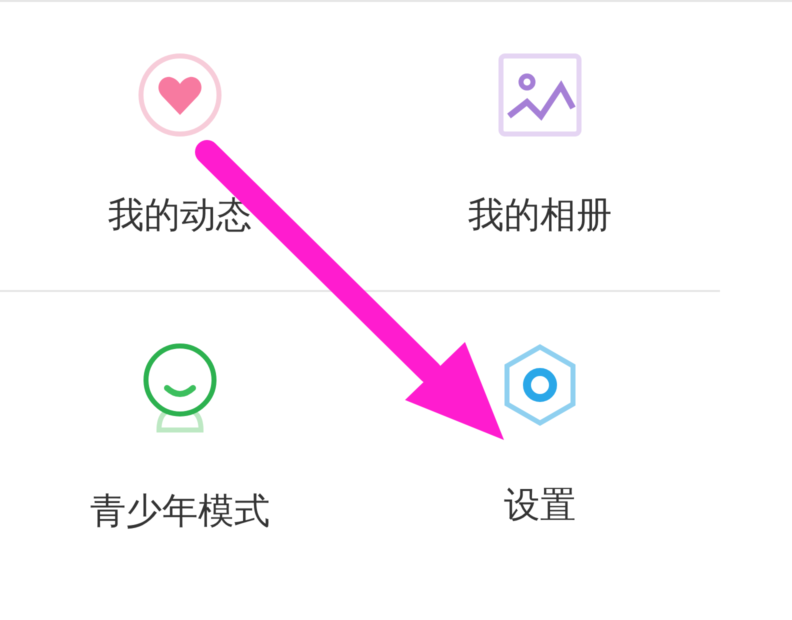 This screenshot has height=620, width=792. Describe the element at coordinates (540, 95) in the screenshot. I see `picture-icon` at that location.